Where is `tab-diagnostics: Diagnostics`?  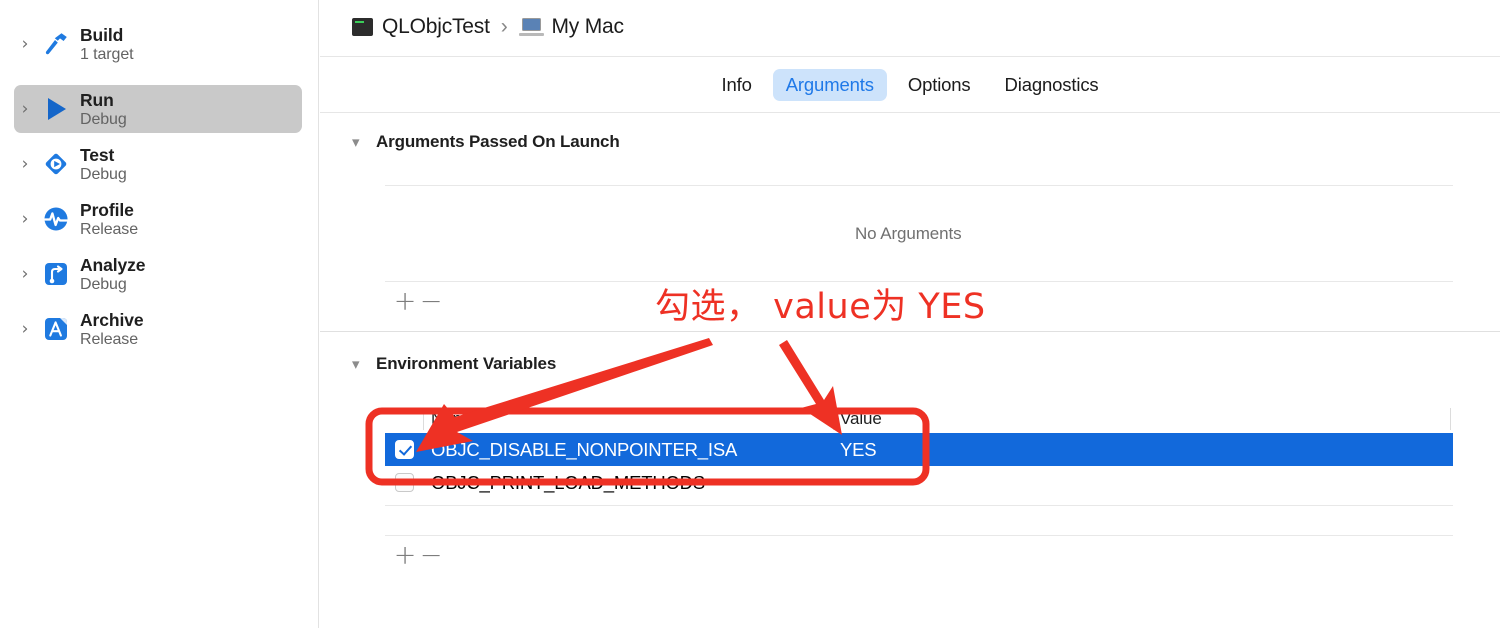 tab-diagnostics: Diagnostics is located at coordinates (1052, 85).